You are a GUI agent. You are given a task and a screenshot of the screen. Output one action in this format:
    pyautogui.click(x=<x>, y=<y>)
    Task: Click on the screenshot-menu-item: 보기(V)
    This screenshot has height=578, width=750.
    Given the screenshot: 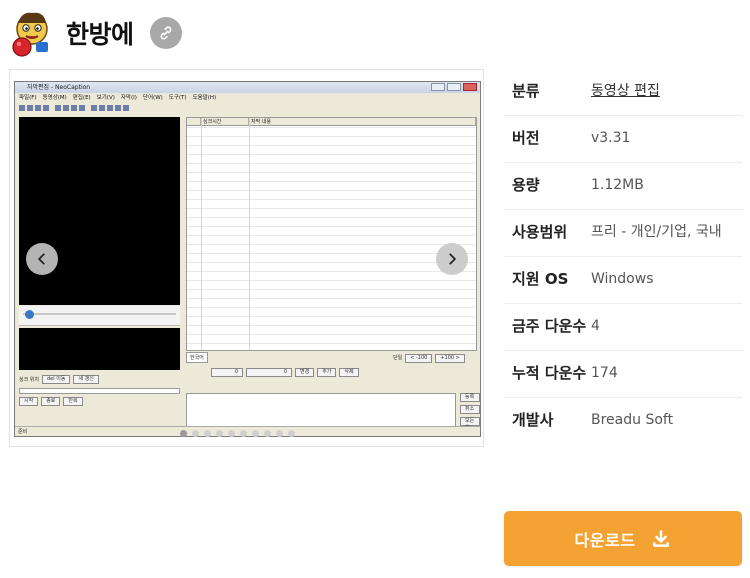 What is the action you would take?
    pyautogui.click(x=105, y=98)
    